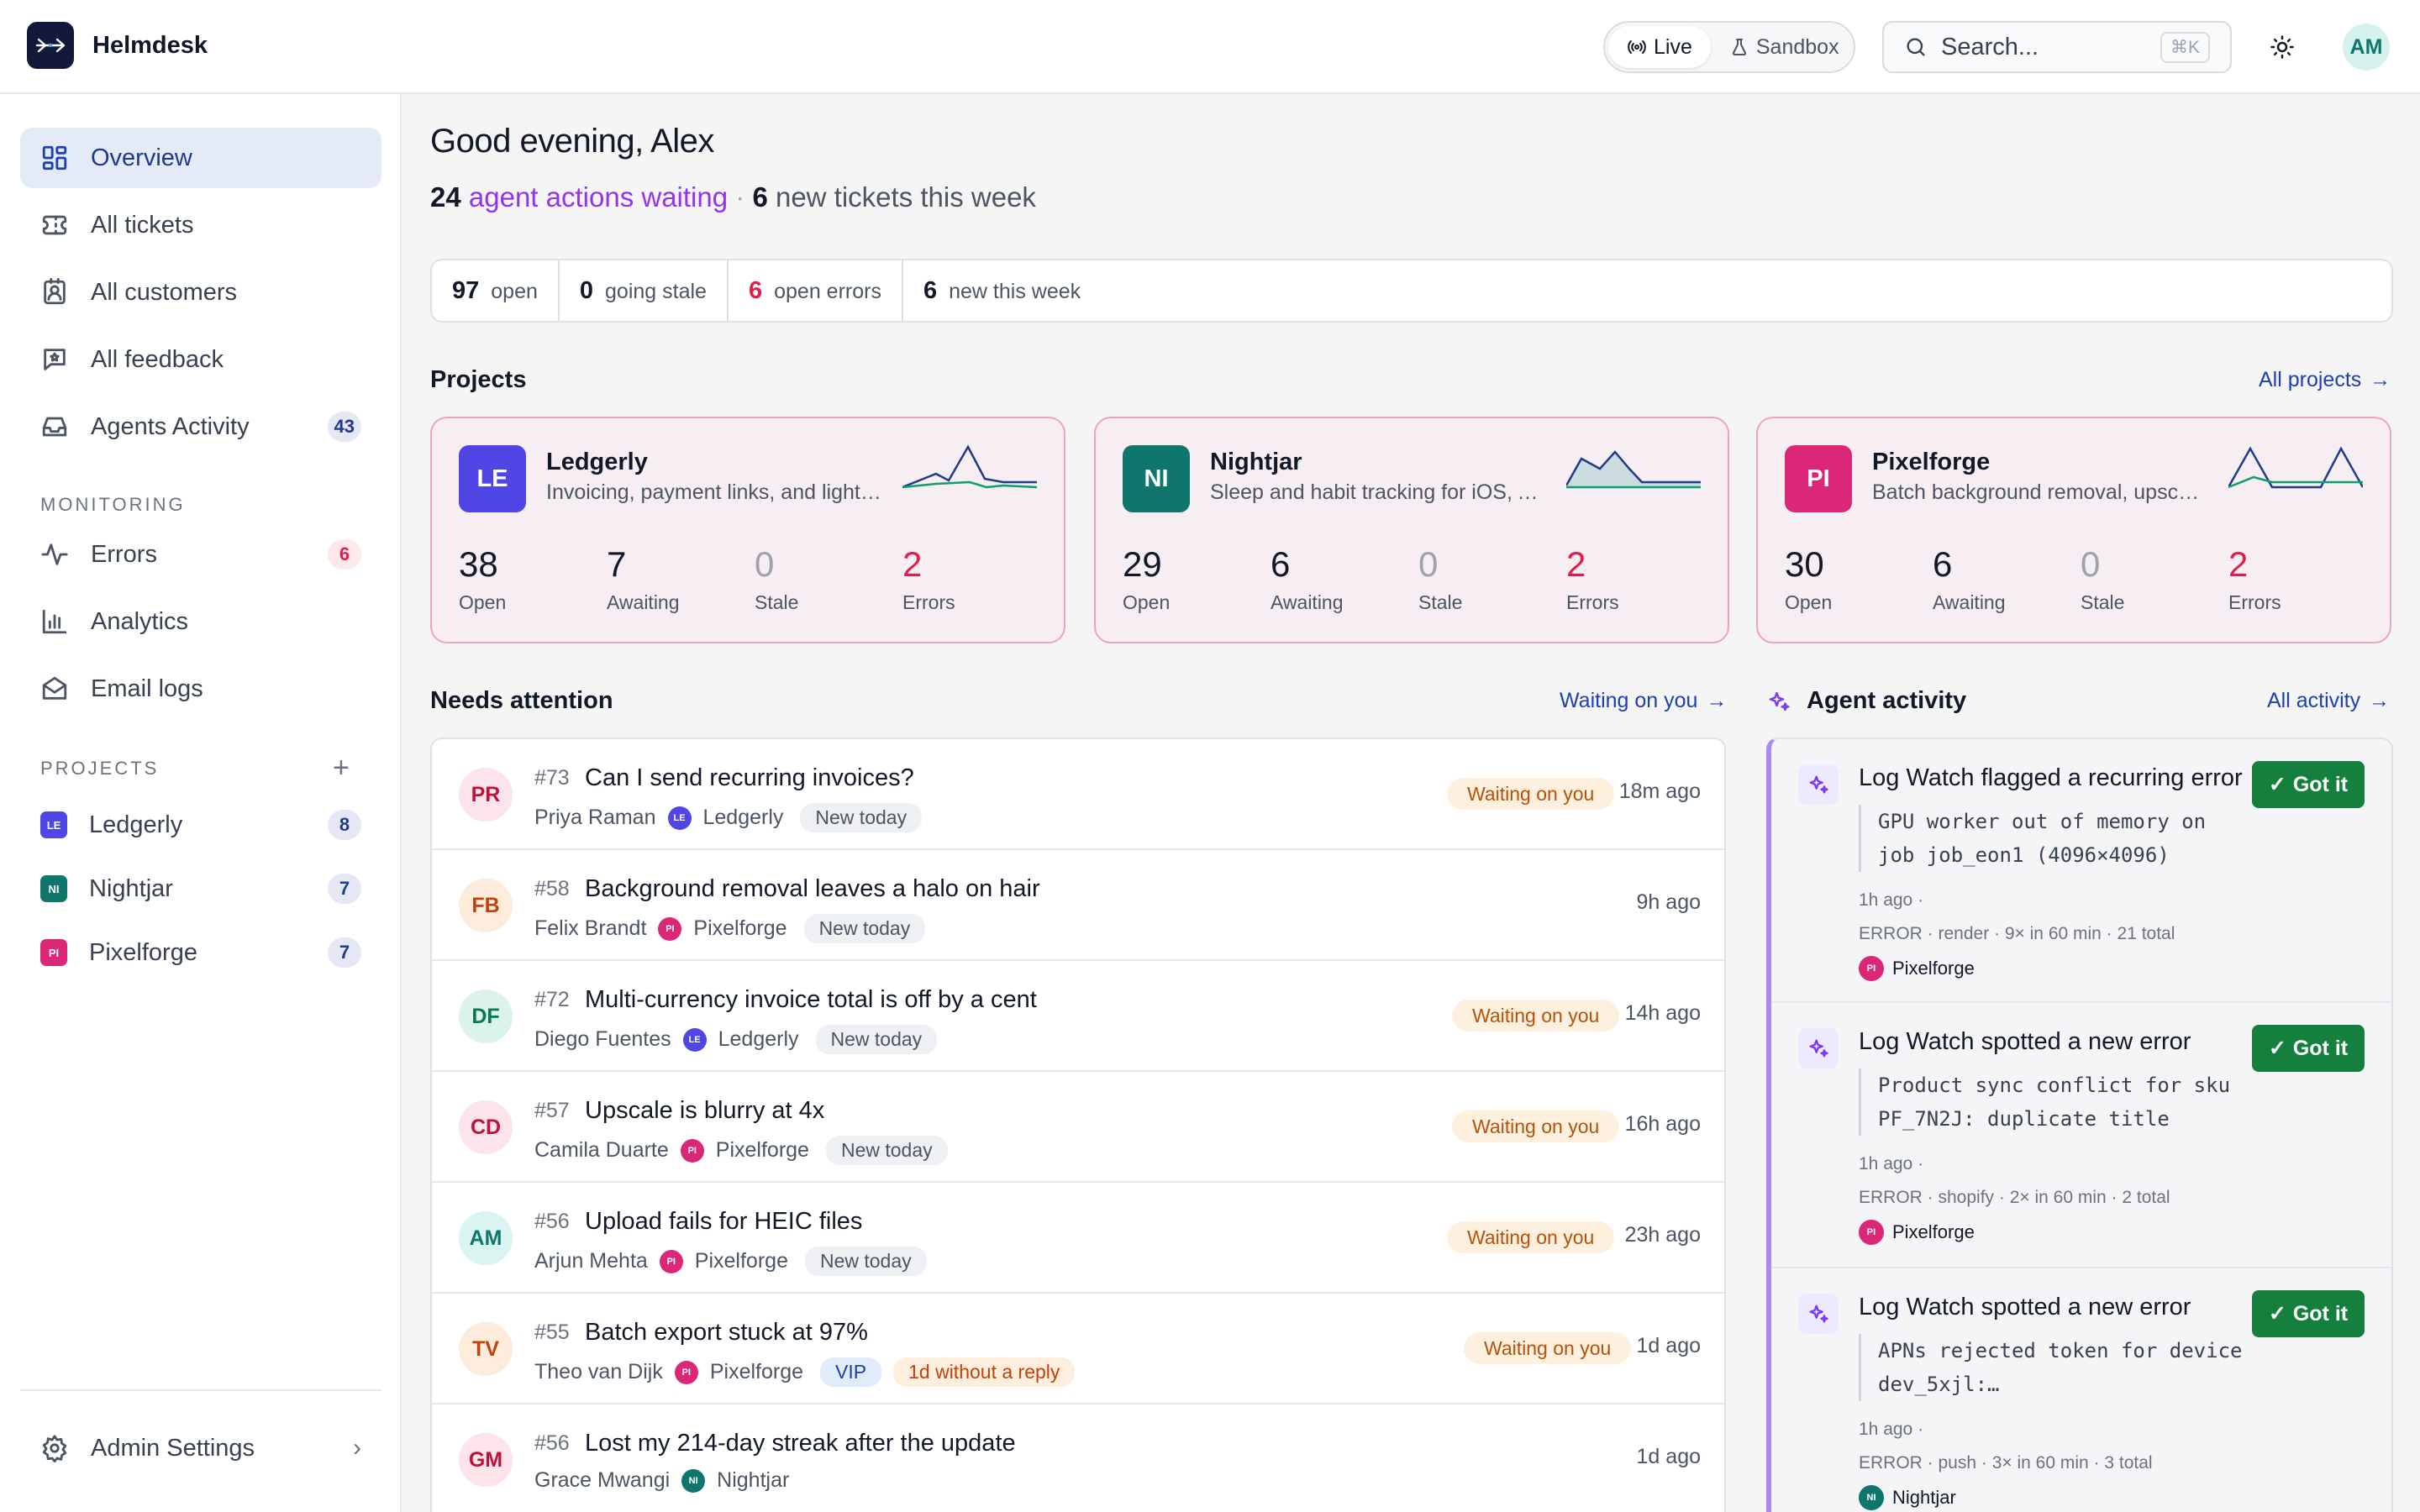 The width and height of the screenshot is (2420, 1512). I want to click on chevron-right-icon: ›, so click(357, 1448).